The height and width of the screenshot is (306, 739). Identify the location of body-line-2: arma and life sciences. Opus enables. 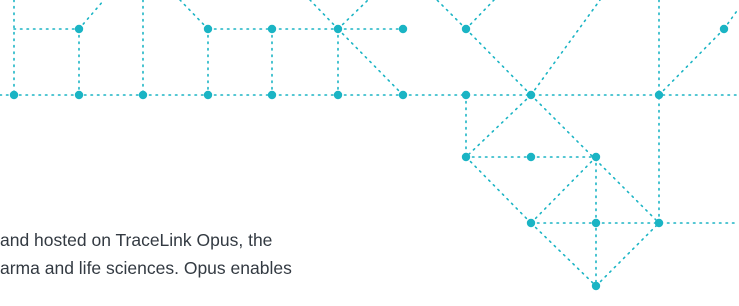
(146, 268).